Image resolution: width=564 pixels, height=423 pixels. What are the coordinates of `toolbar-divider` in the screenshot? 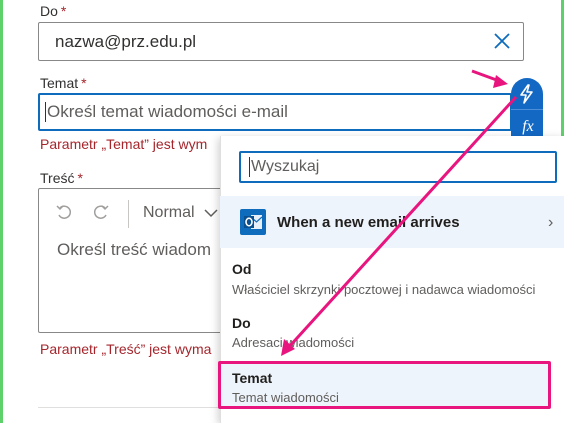 It's located at (128, 214).